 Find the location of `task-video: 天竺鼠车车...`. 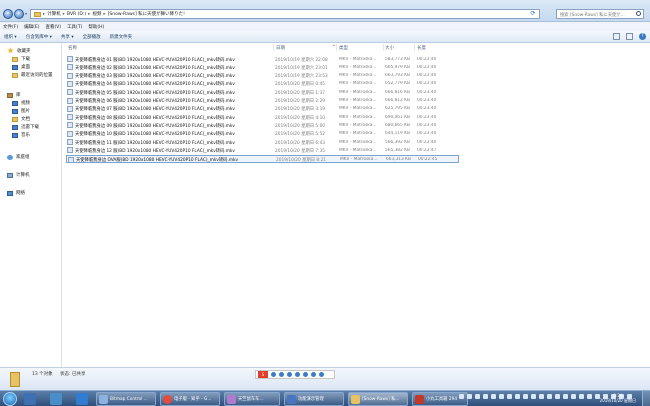

task-video: 天竺鼠车车... is located at coordinates (252, 399).